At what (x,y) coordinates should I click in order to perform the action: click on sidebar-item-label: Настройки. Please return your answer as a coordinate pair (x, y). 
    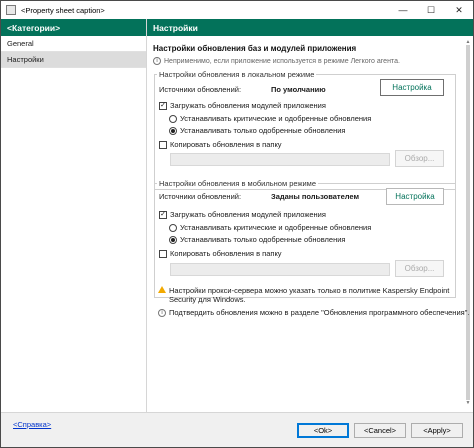
    Looking at the image, I should click on (25, 59).